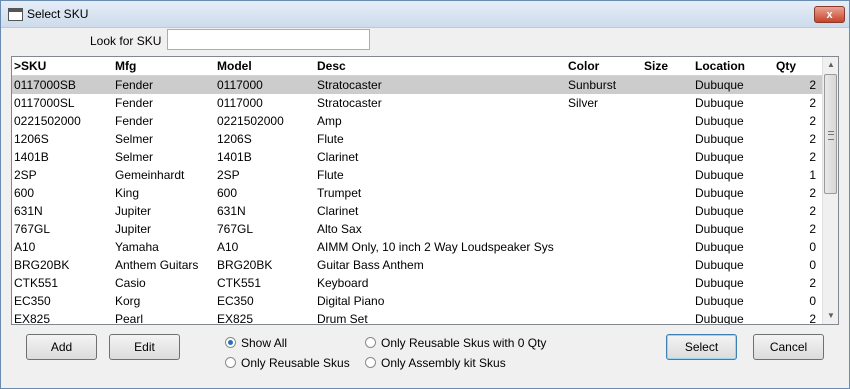  What do you see at coordinates (417, 139) in the screenshot?
I see `table-row: 1206S Selmer 1206S Flute Dubuque 2` at bounding box center [417, 139].